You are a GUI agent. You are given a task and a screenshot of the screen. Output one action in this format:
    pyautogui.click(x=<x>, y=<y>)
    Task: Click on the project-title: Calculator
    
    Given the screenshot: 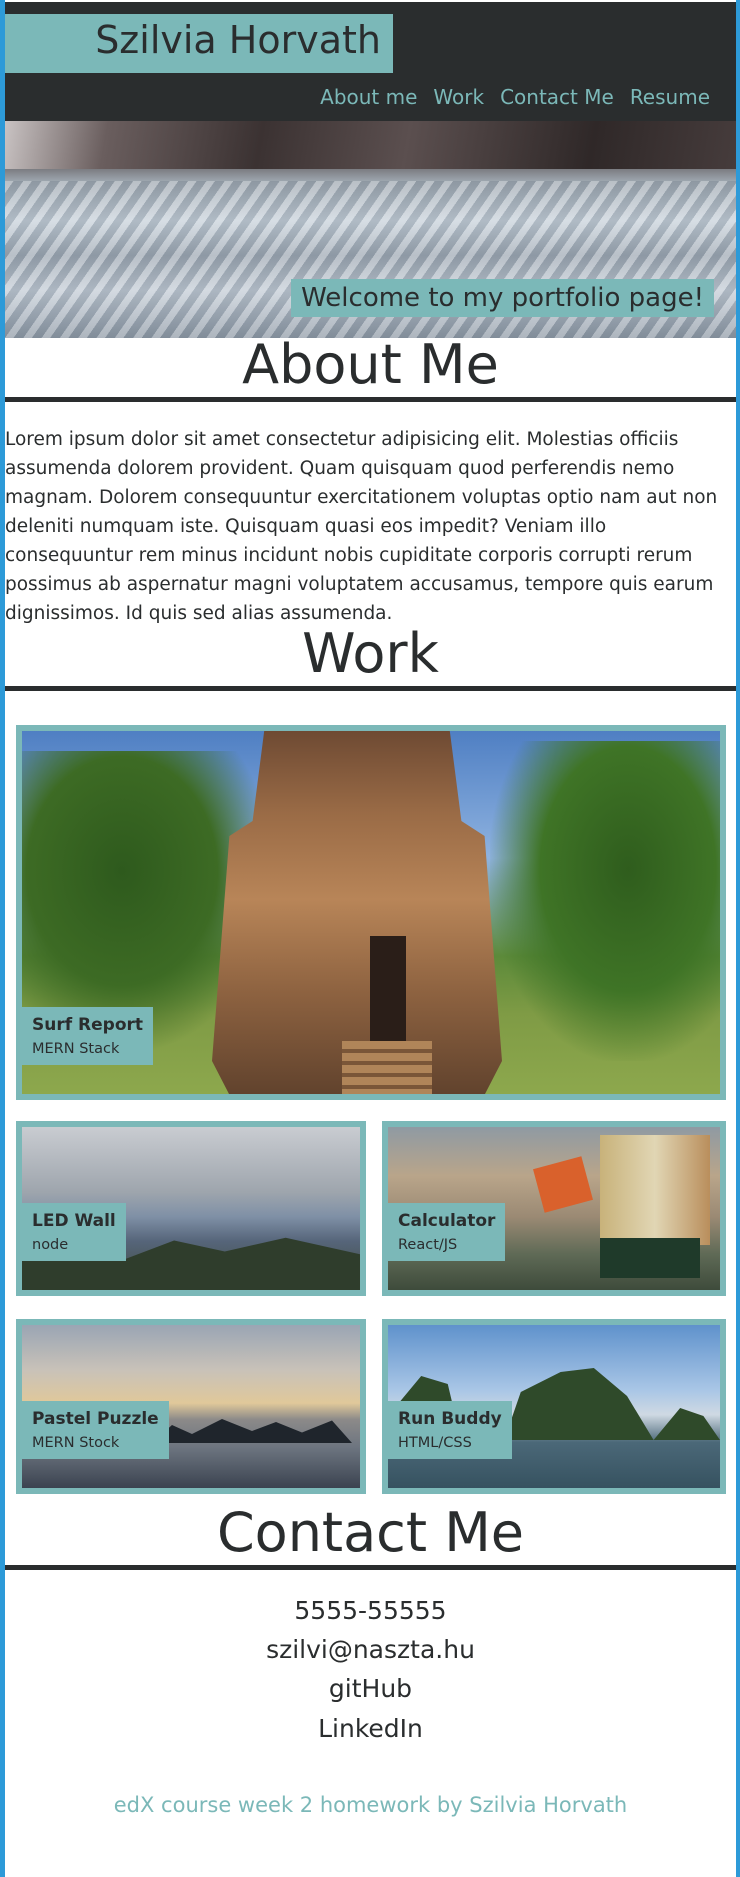 What is the action you would take?
    pyautogui.click(x=447, y=1221)
    